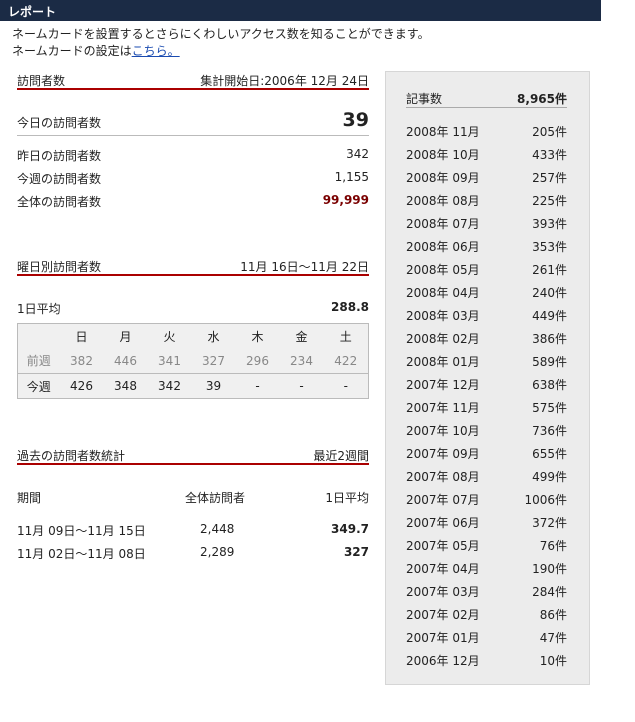 The width and height of the screenshot is (635, 722). What do you see at coordinates (443, 247) in the screenshot?
I see `month-label: 2008年 06月` at bounding box center [443, 247].